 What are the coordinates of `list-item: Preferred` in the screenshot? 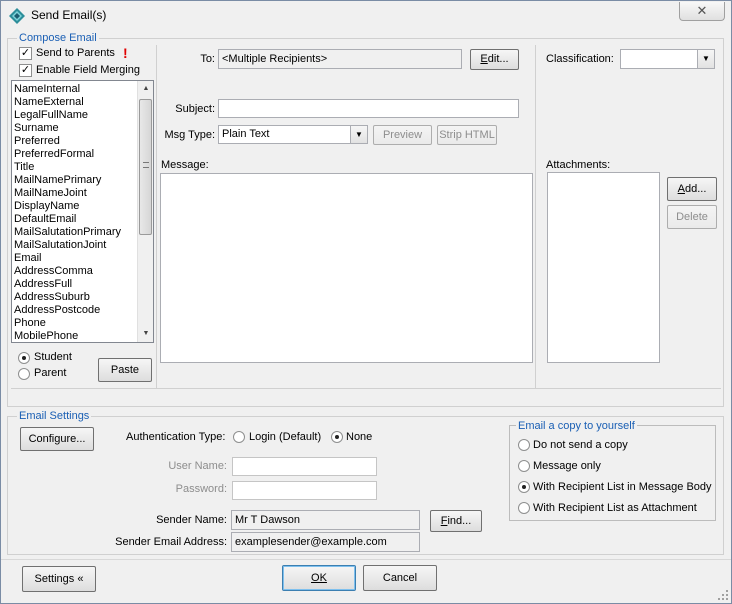 It's located at (82, 141).